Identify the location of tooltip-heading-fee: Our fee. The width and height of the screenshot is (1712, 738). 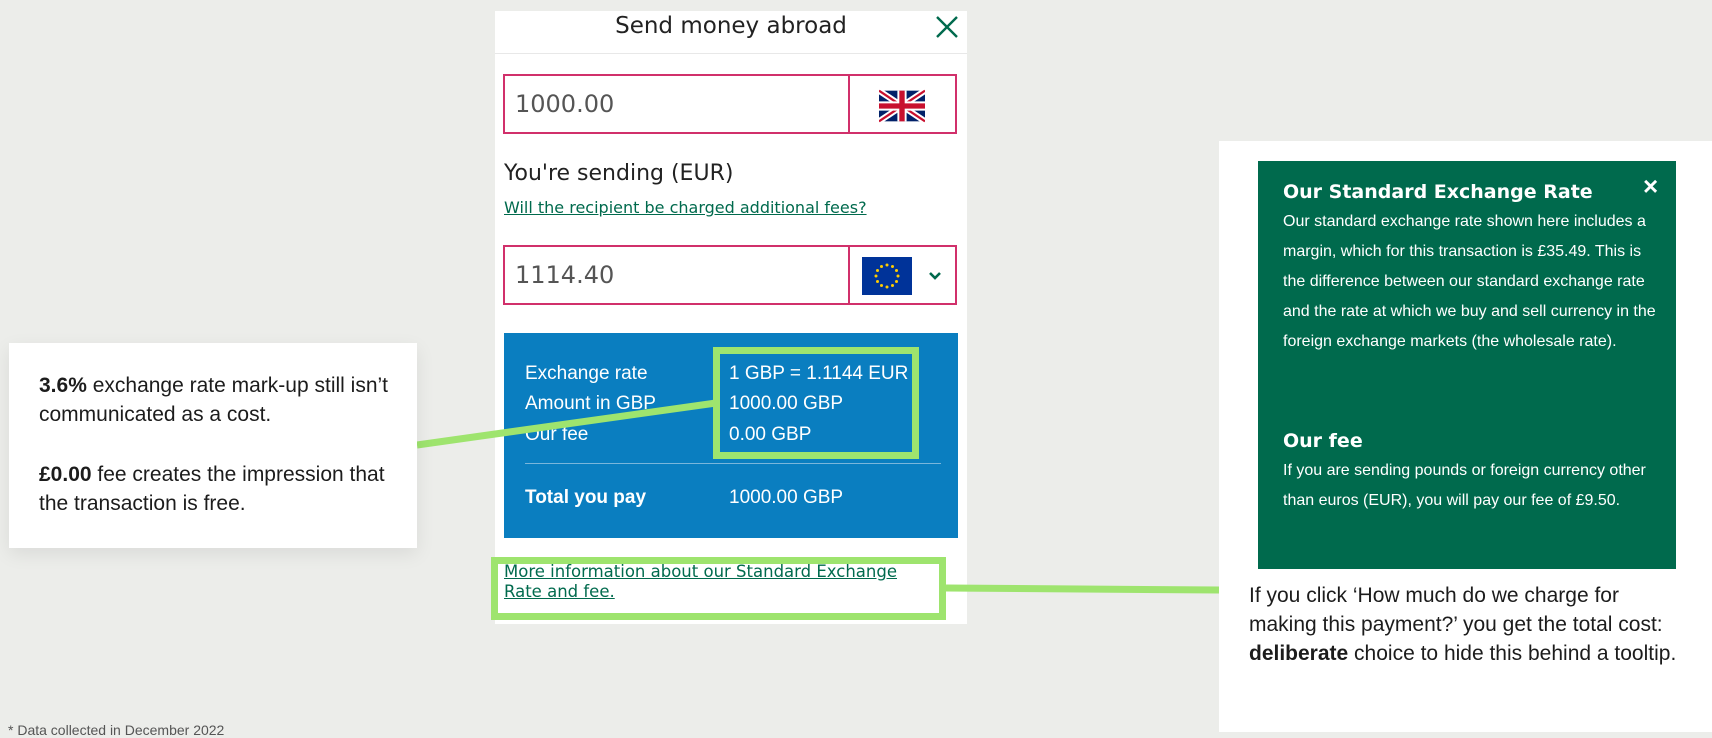
(1323, 441).